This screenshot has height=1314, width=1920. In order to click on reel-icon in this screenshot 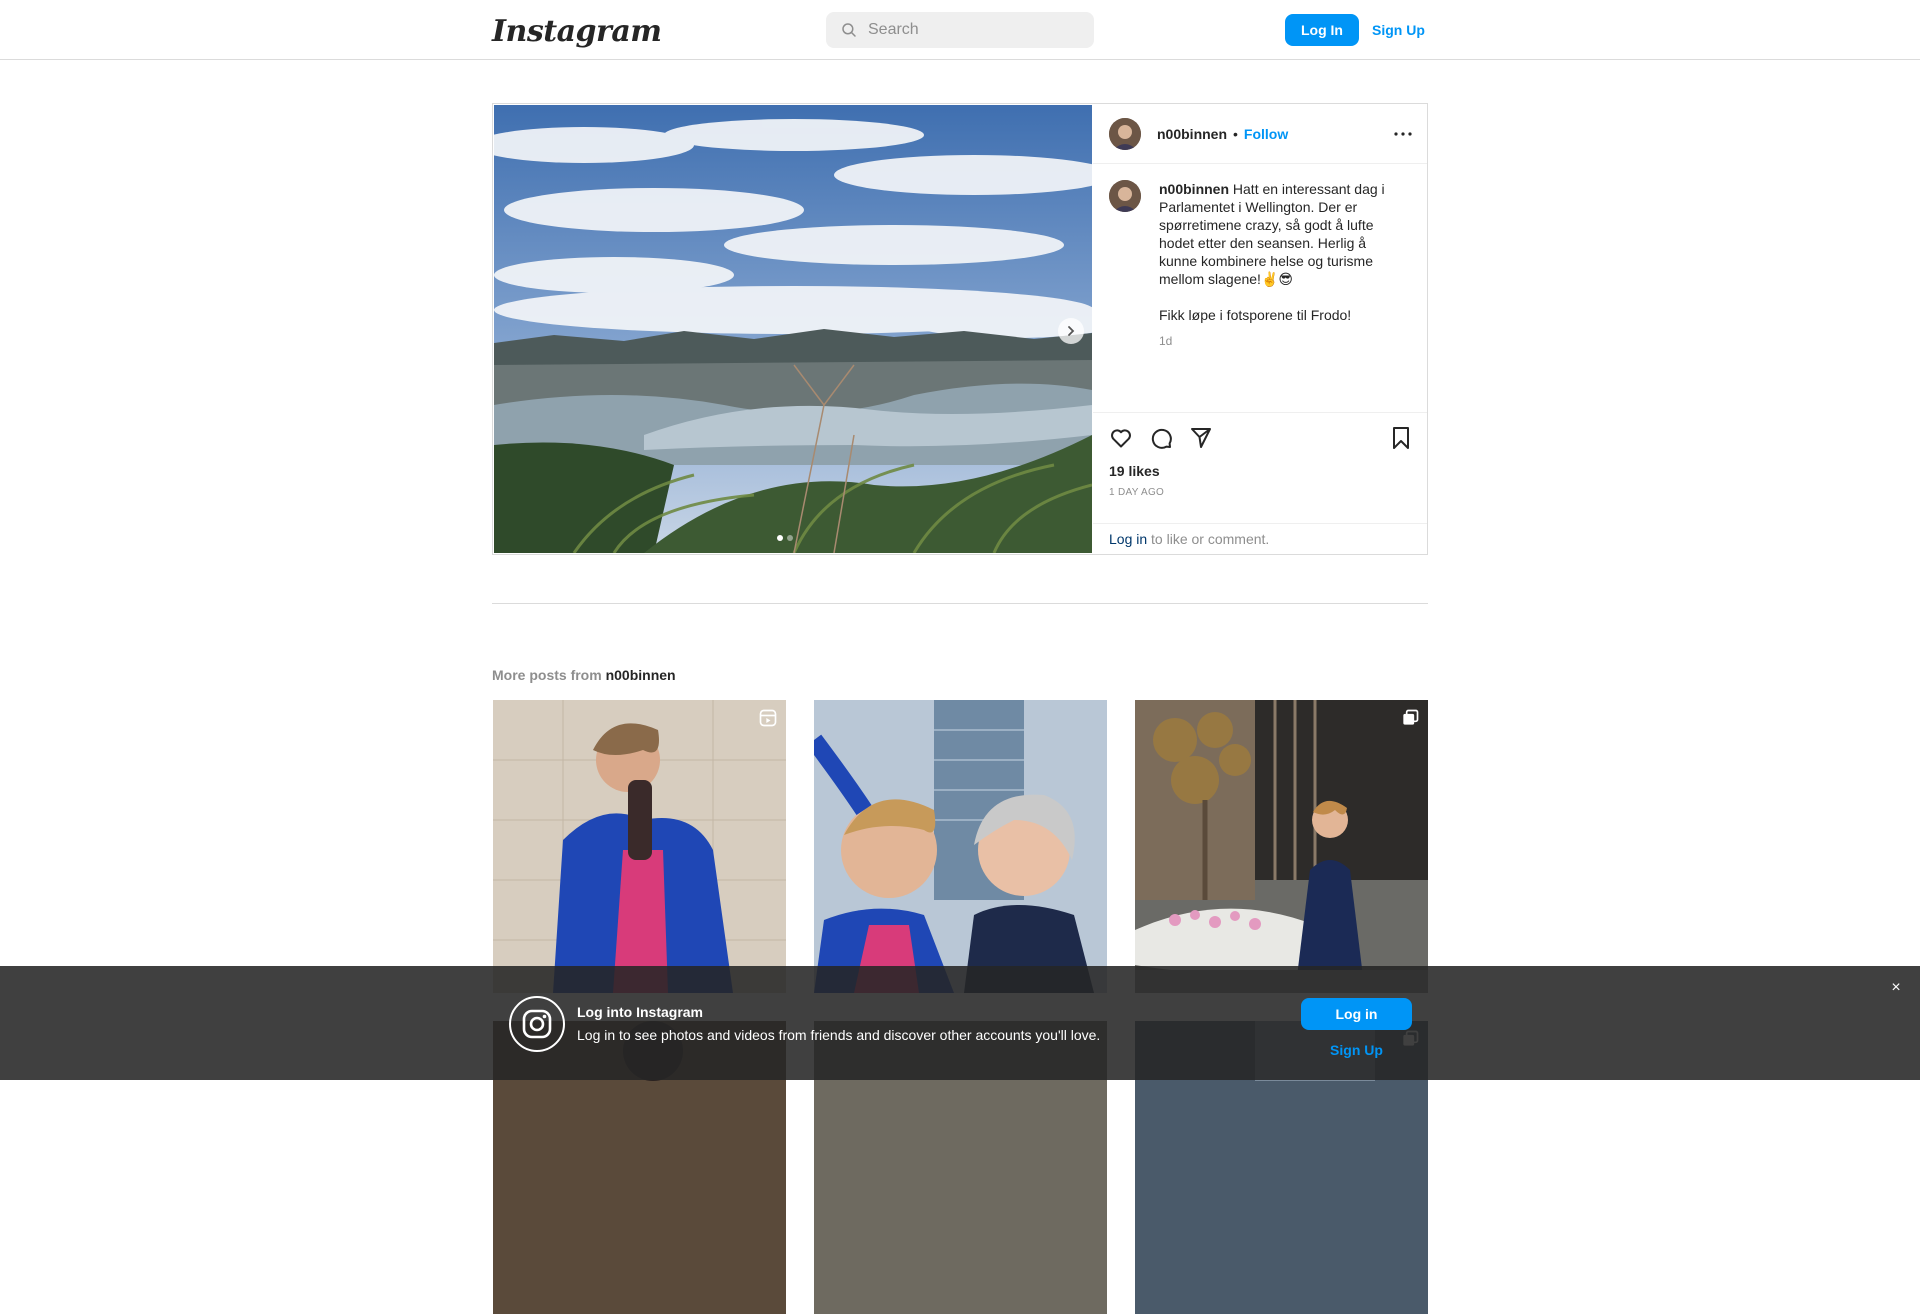, I will do `click(768, 718)`.